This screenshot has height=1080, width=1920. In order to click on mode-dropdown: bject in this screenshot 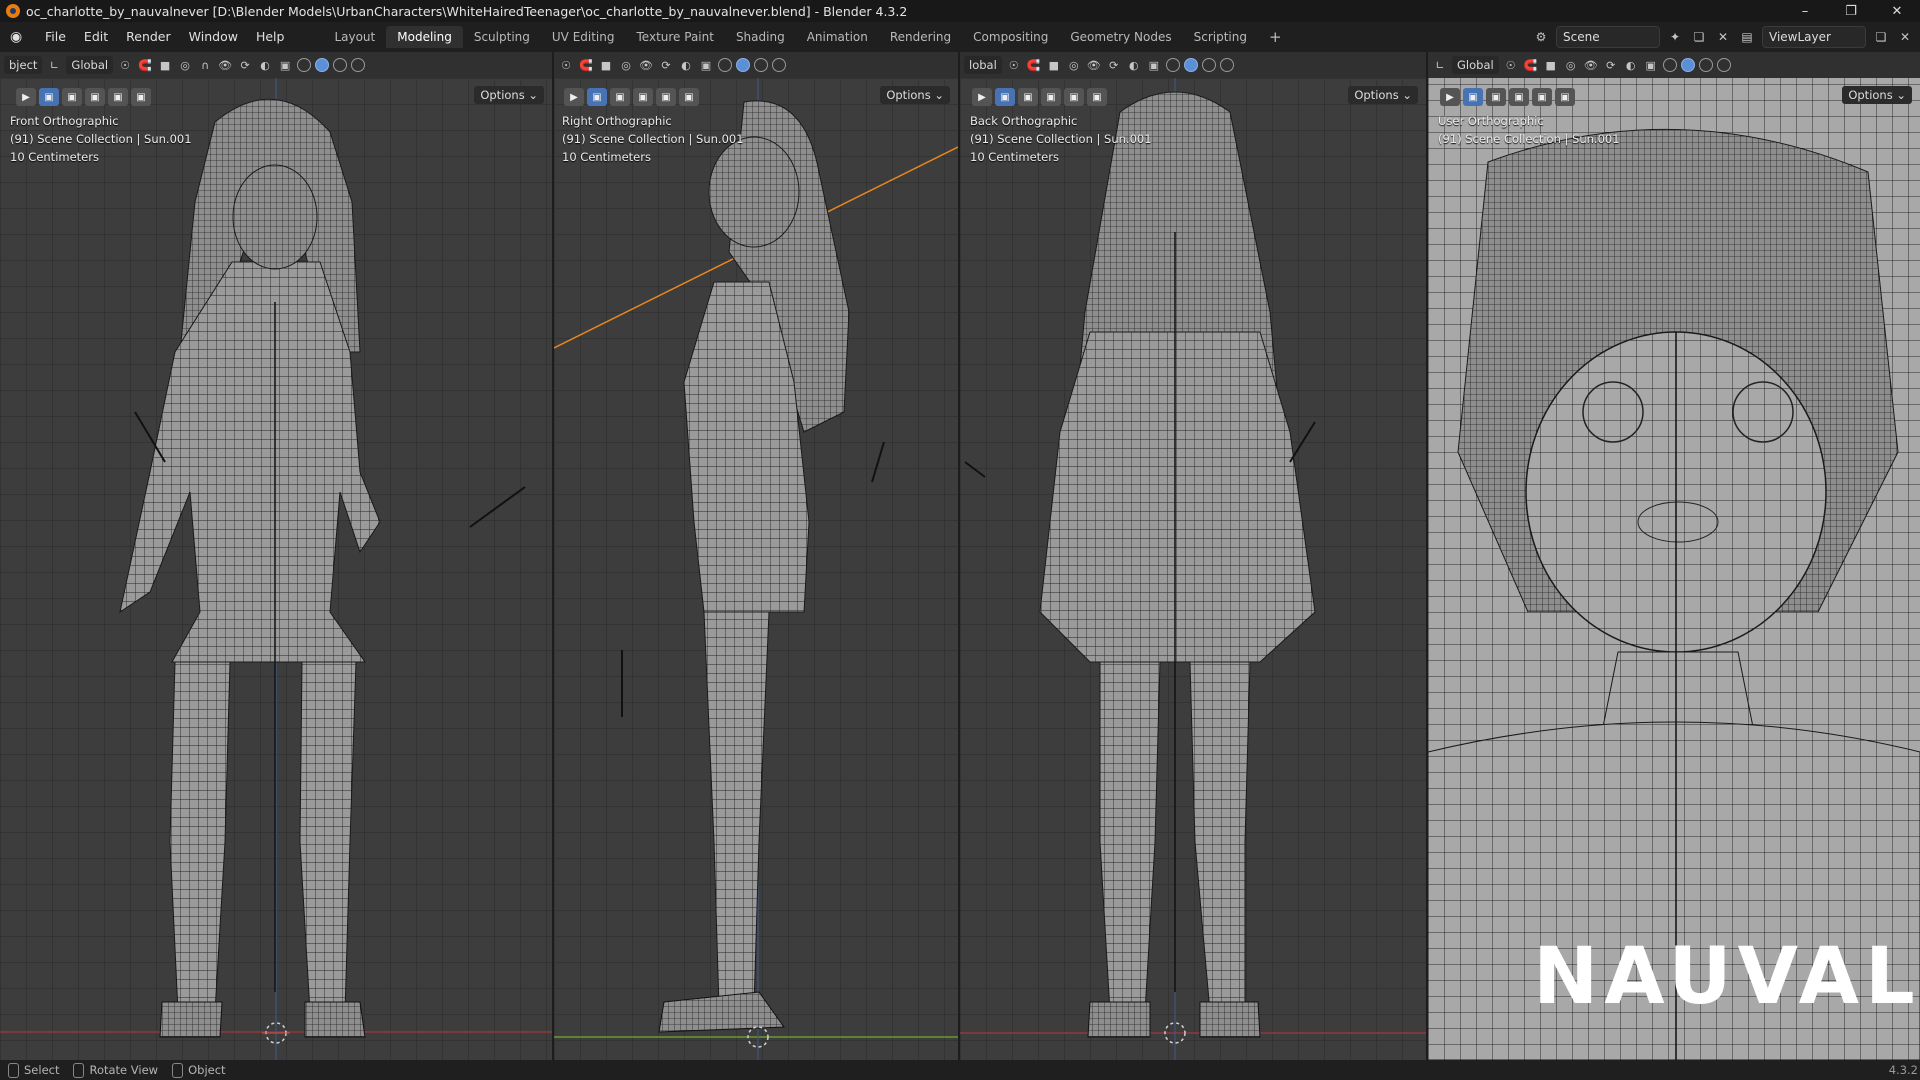, I will do `click(23, 65)`.